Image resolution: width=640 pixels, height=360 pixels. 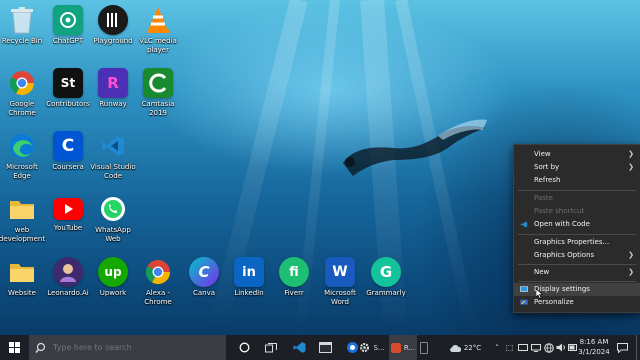 I want to click on desktop-icon-vlc: VLC media player, so click(x=158, y=29).